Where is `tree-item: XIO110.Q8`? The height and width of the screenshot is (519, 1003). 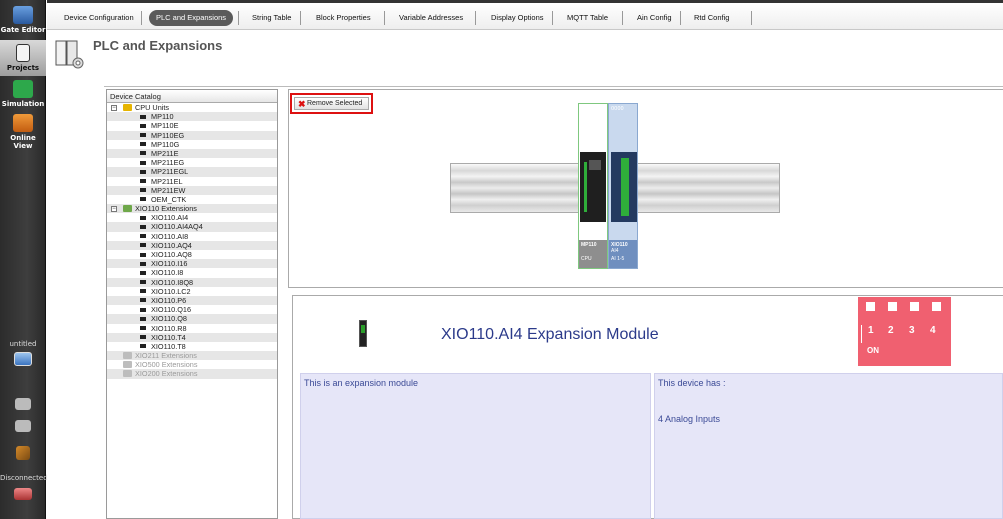 tree-item: XIO110.Q8 is located at coordinates (192, 319).